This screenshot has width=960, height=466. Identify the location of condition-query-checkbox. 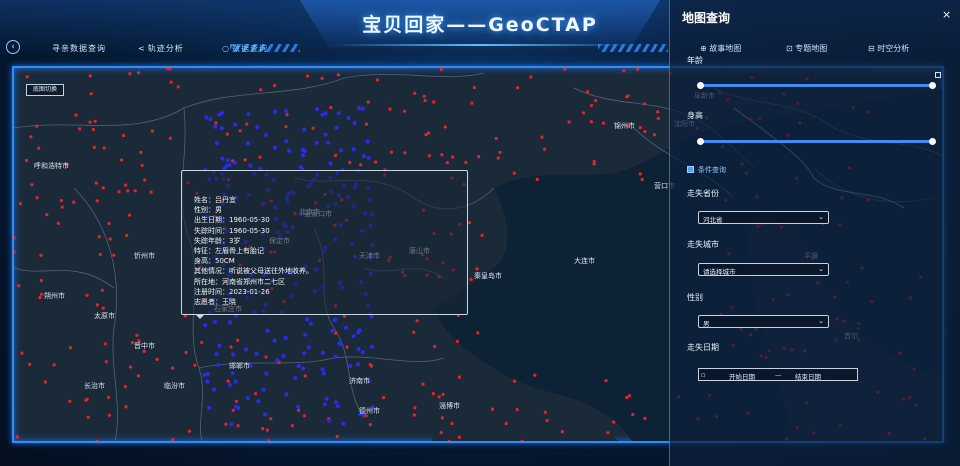
(690, 169).